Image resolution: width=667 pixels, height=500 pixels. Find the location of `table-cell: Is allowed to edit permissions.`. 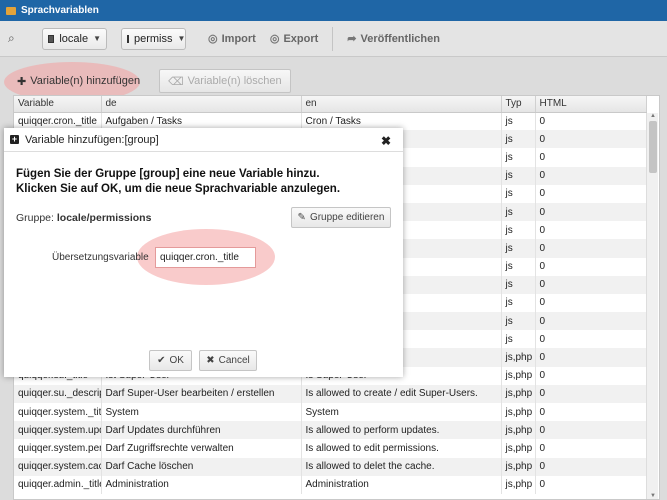

table-cell: Is allowed to edit permissions. is located at coordinates (401, 448).